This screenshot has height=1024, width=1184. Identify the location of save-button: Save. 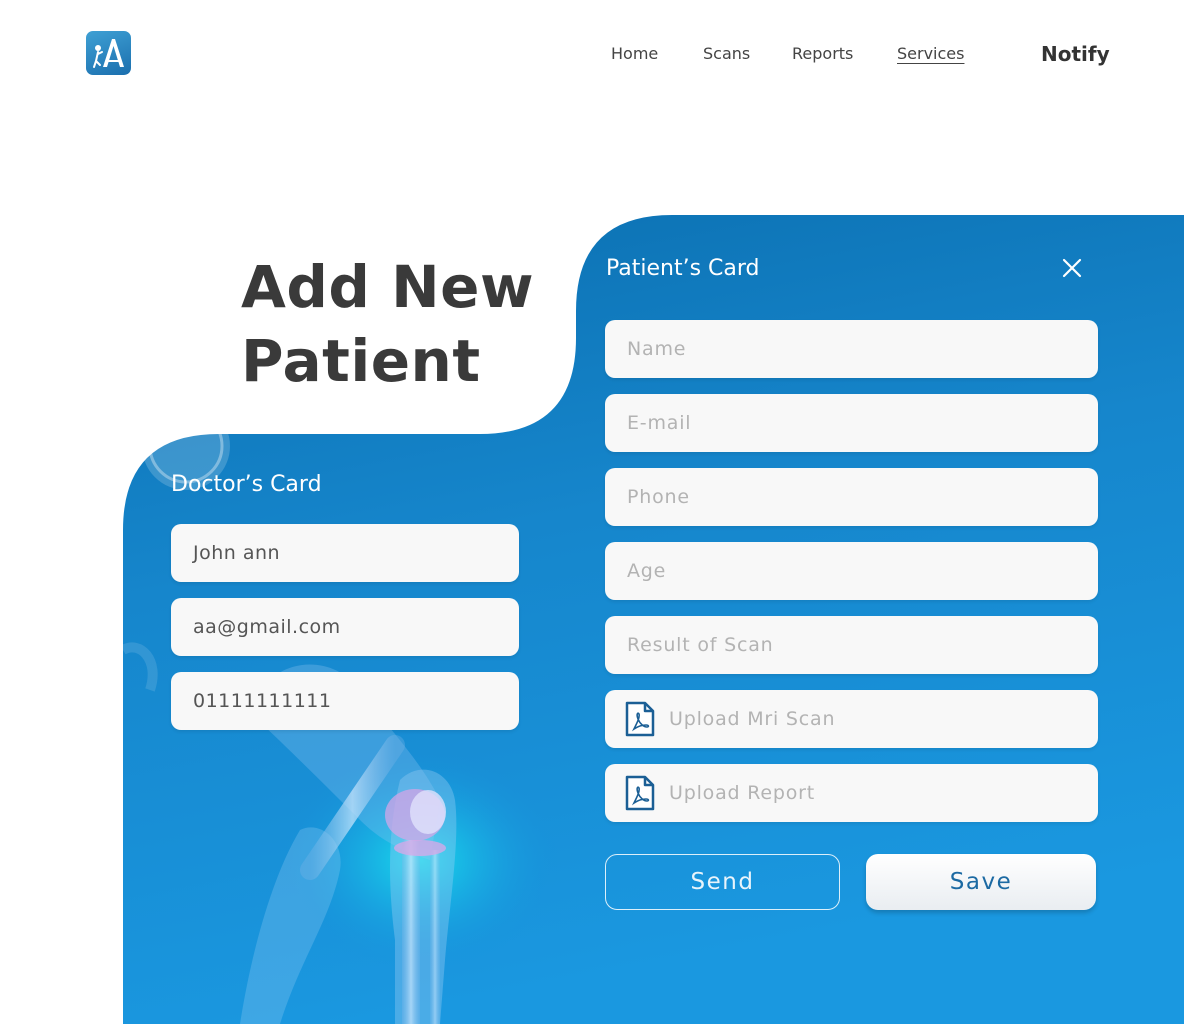
(981, 882).